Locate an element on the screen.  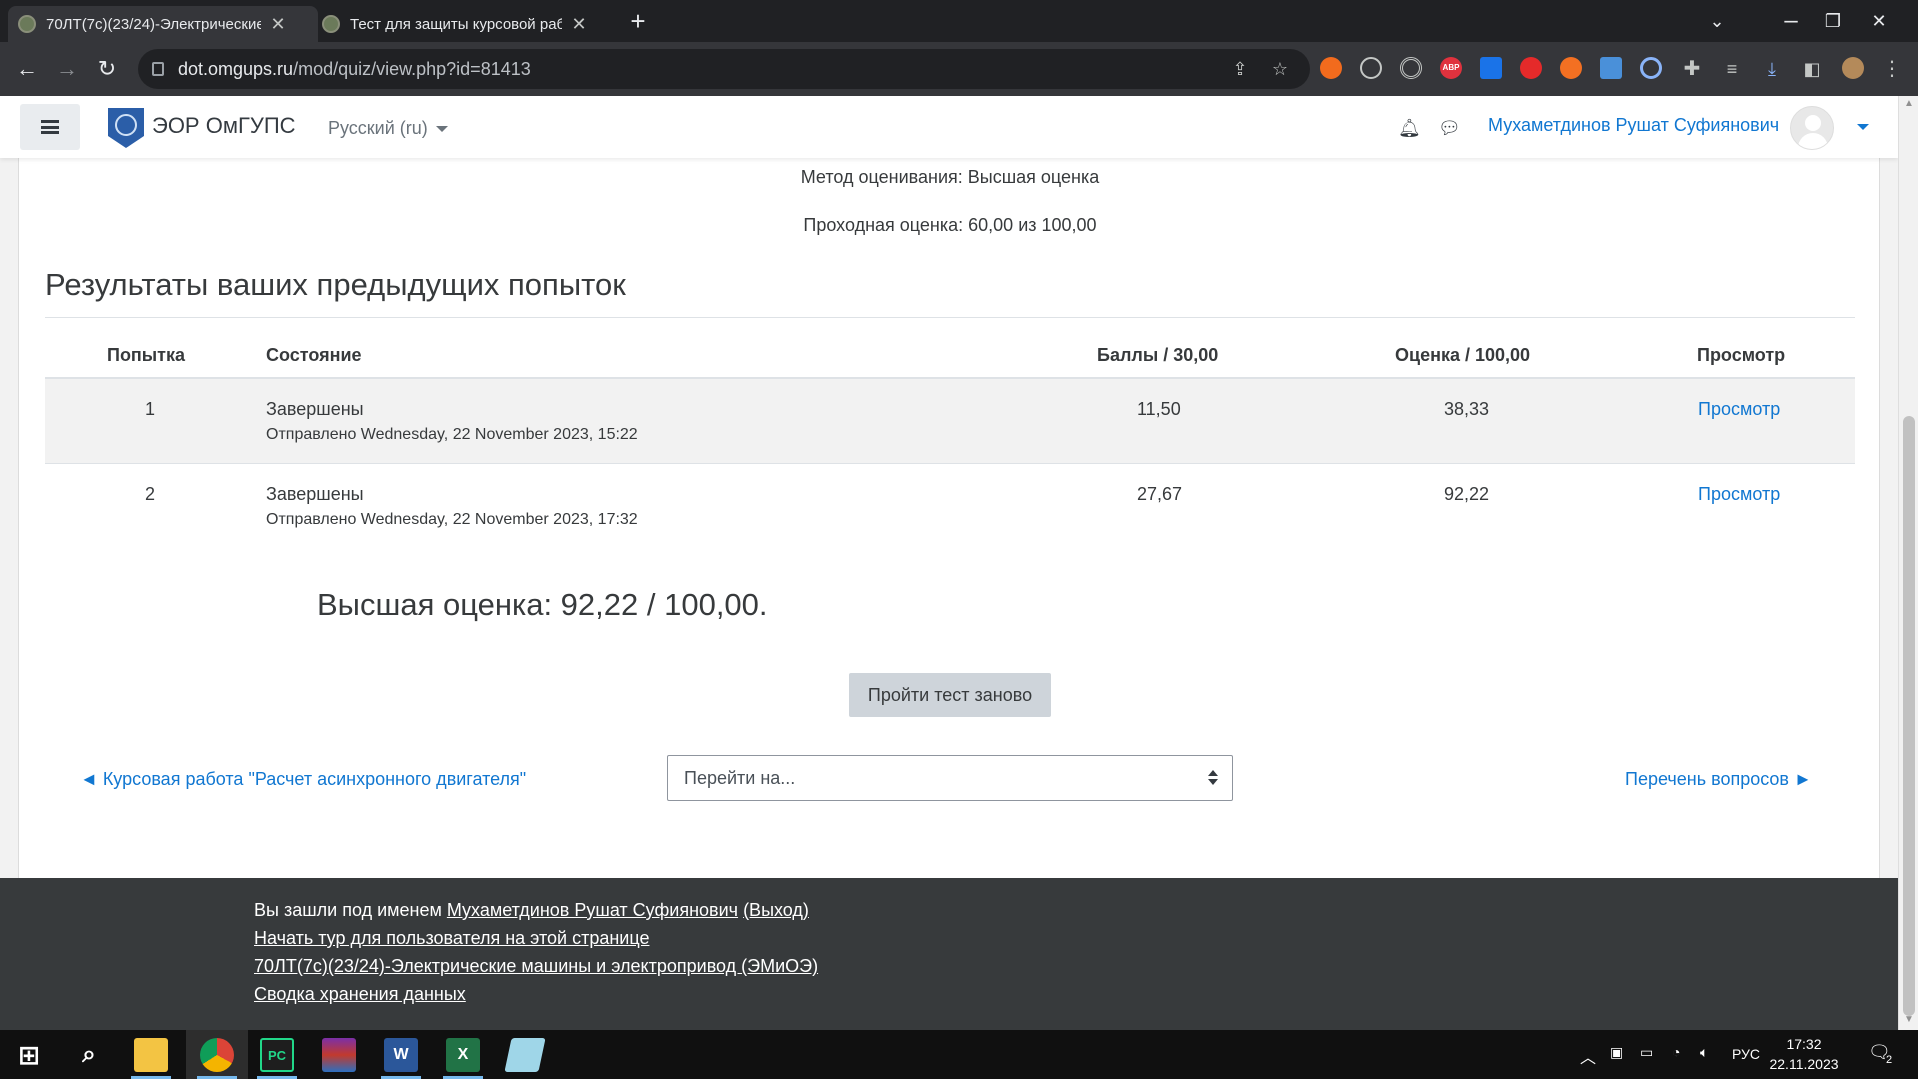
chrome-app-icon is located at coordinates (217, 1055).